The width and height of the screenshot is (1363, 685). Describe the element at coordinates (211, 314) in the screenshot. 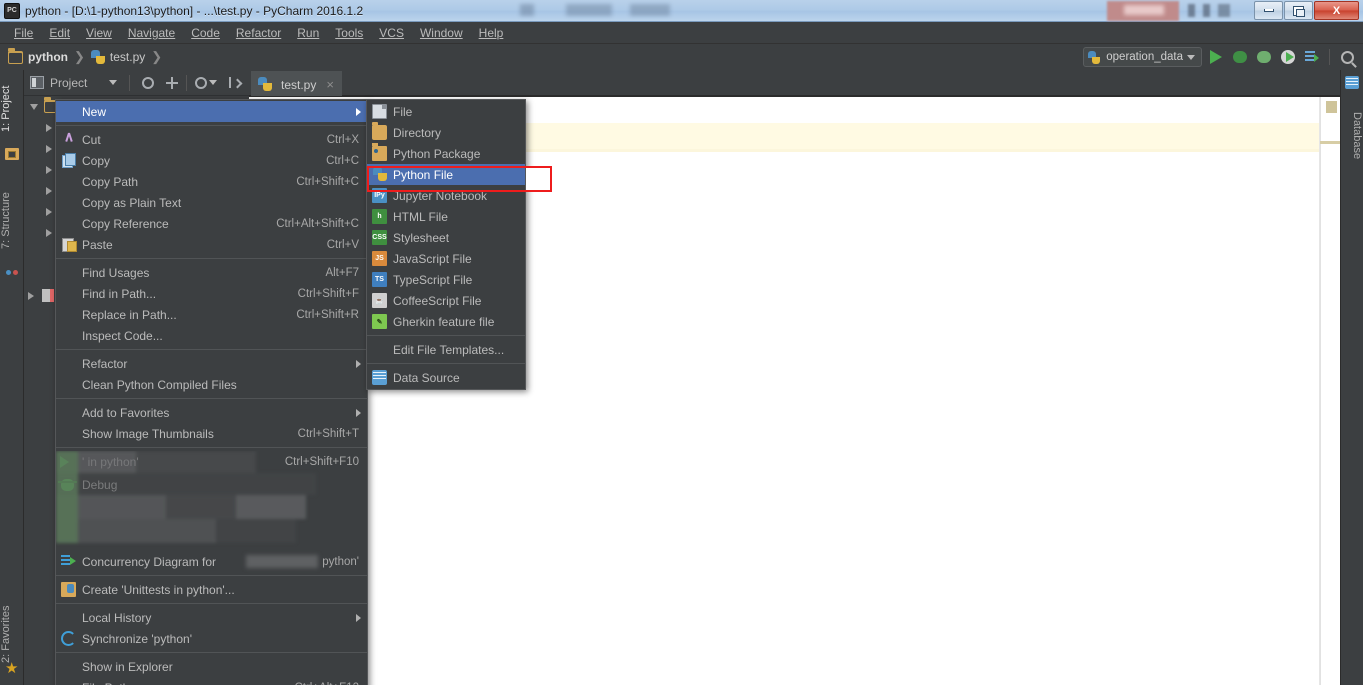

I see `context-menu-item-replace-in-path: Replace in Path... Ctrl+Shift+R` at that location.